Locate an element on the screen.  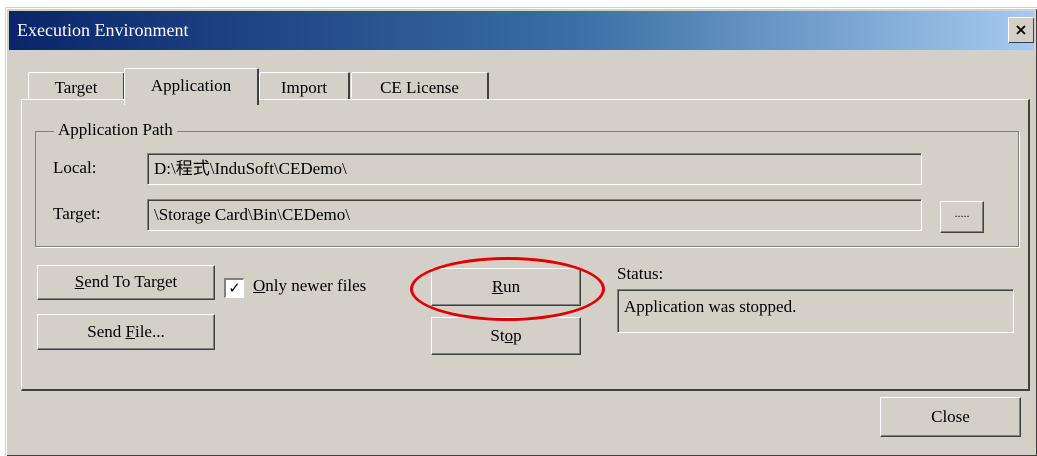
close-button-label: Close is located at coordinates (950, 416).